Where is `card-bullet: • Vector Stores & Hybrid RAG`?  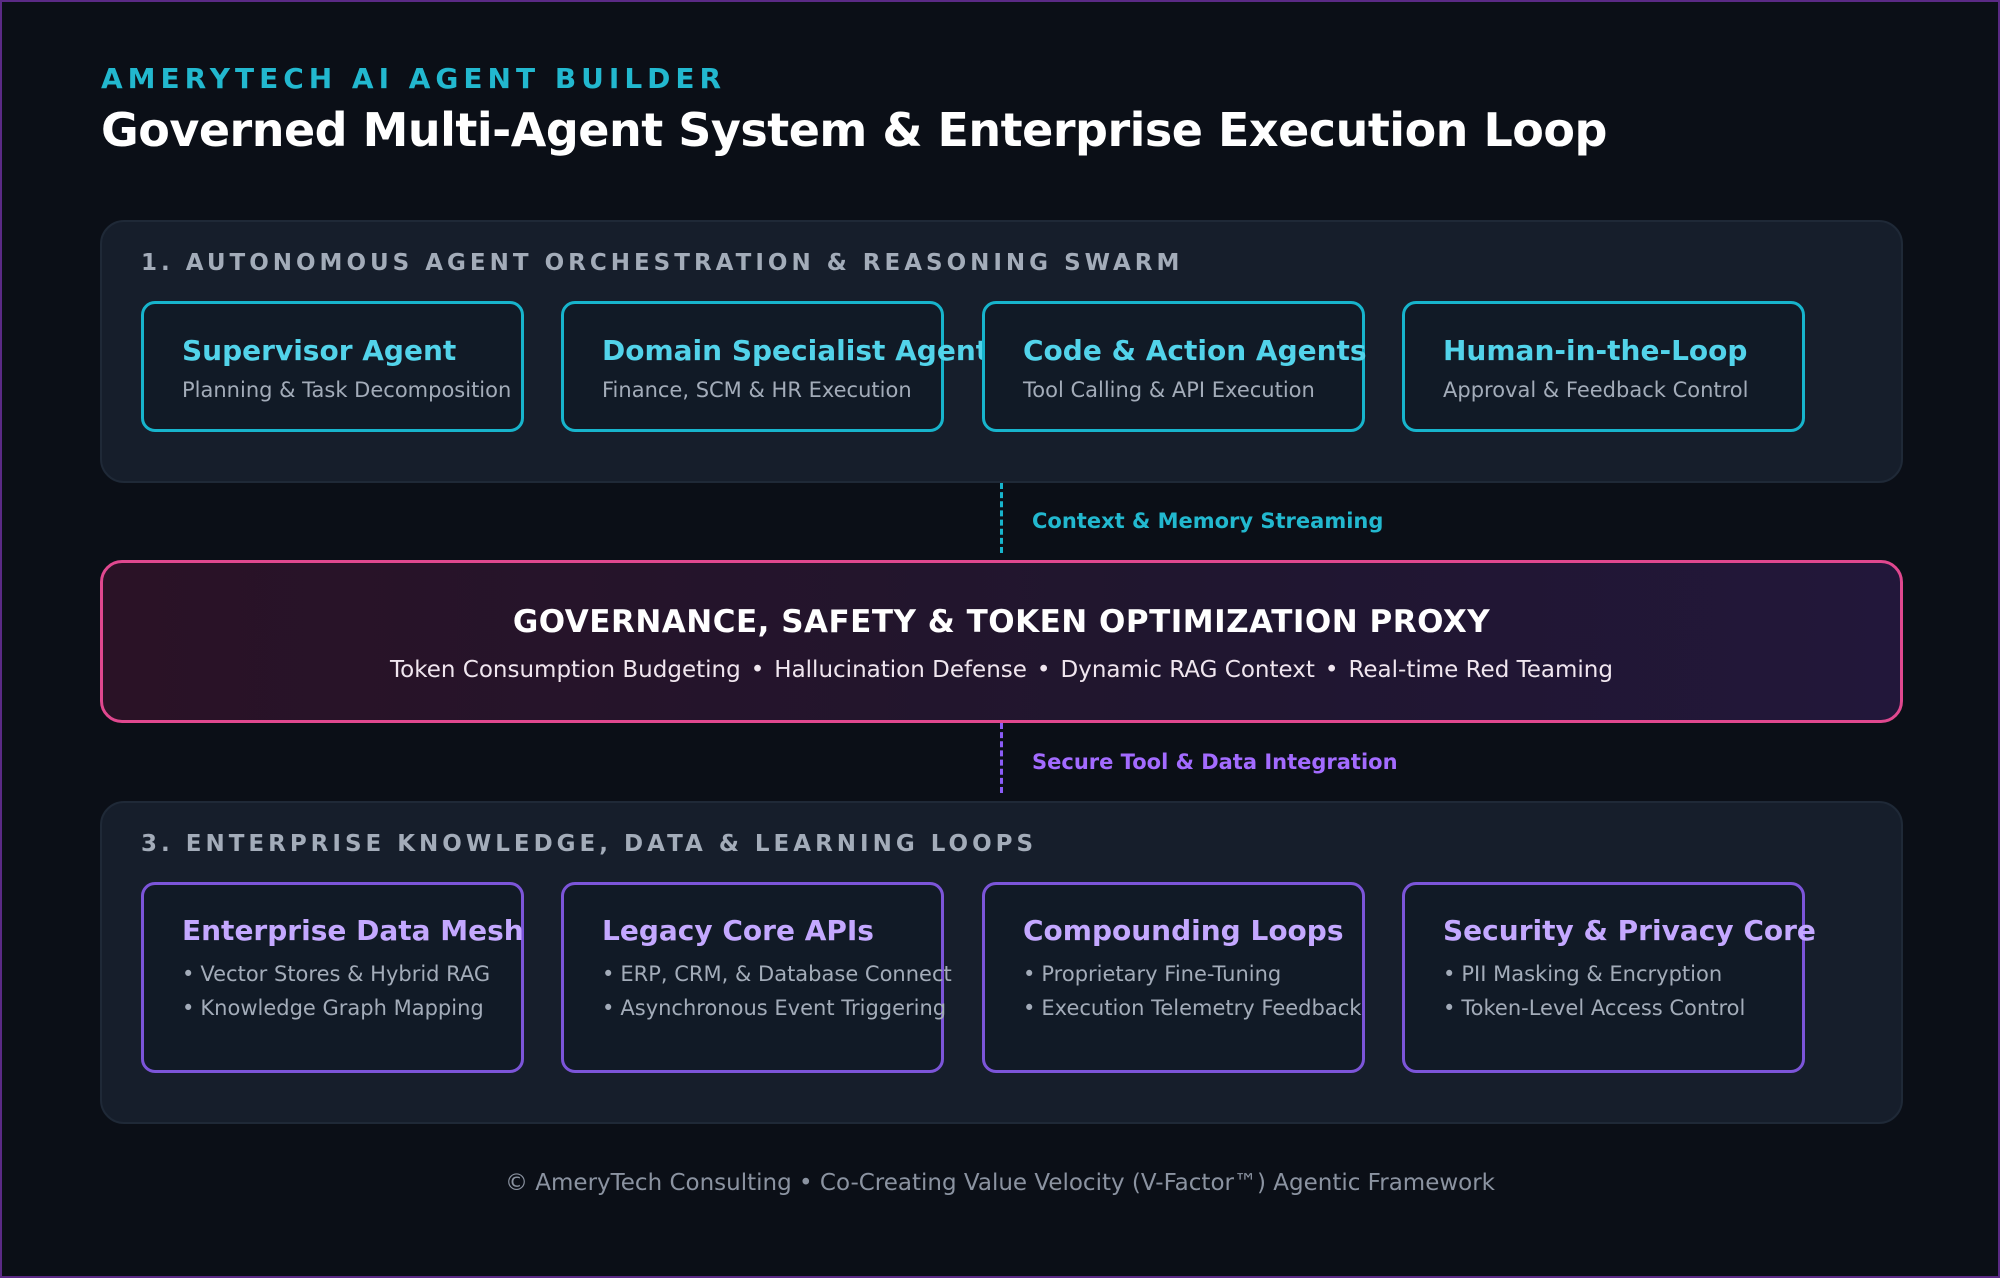 card-bullet: • Vector Stores & Hybrid RAG is located at coordinates (336, 974).